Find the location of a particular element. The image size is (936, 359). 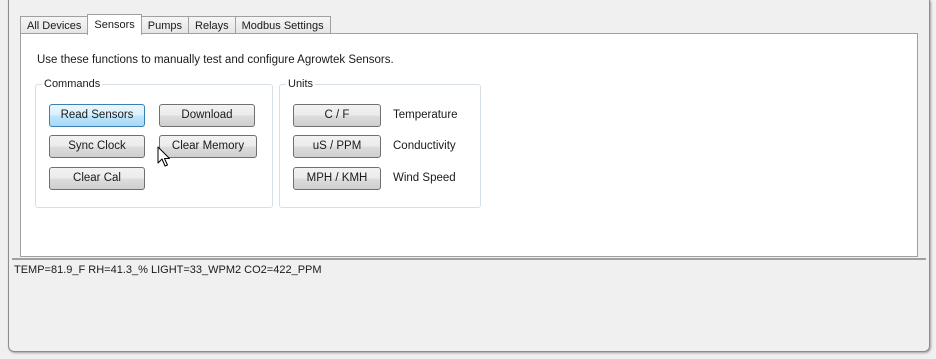

clear-cal-button: Clear Cal is located at coordinates (97, 178).